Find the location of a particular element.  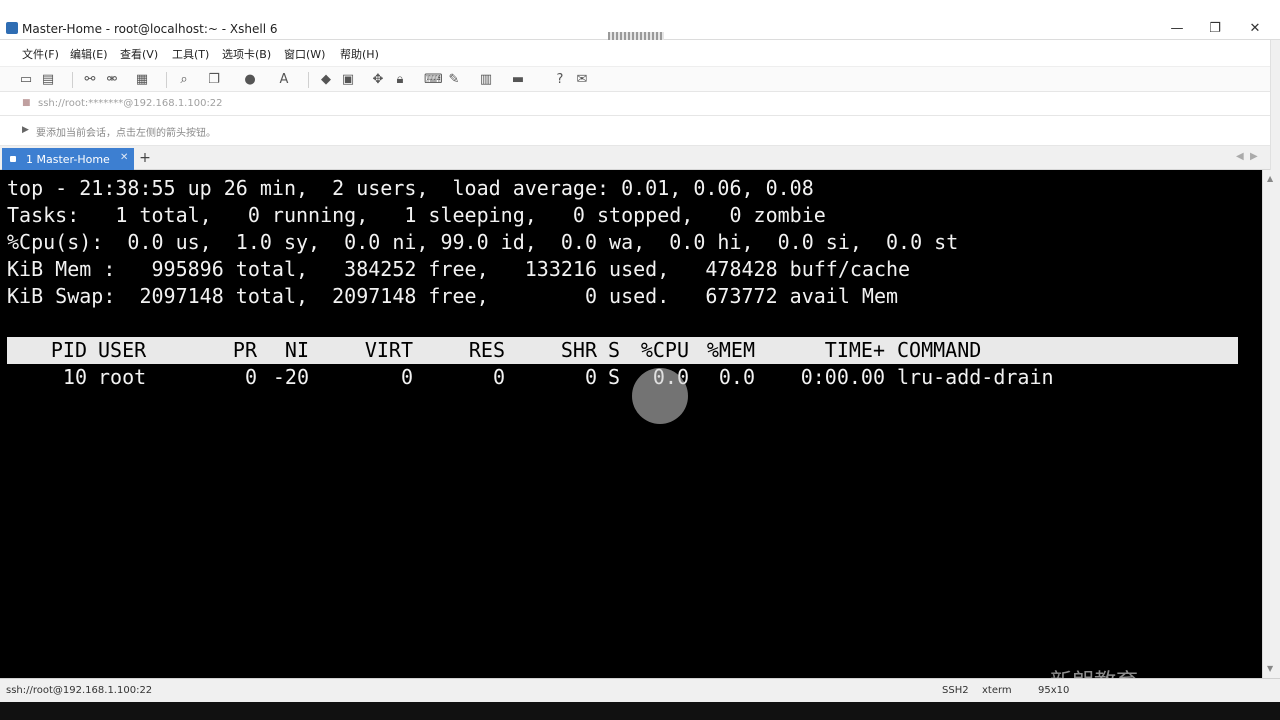

proc-mem: 0.0 is located at coordinates (736, 377).